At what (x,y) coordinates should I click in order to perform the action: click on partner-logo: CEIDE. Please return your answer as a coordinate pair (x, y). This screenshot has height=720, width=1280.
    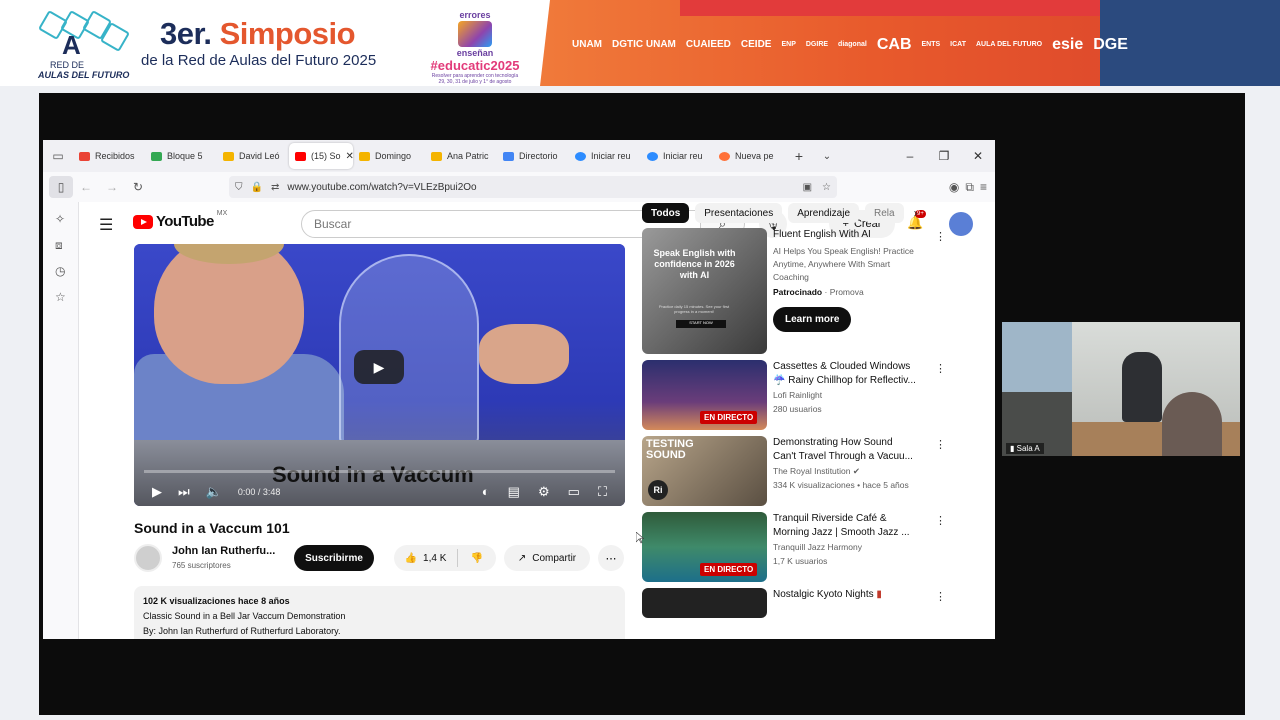
    Looking at the image, I should click on (756, 44).